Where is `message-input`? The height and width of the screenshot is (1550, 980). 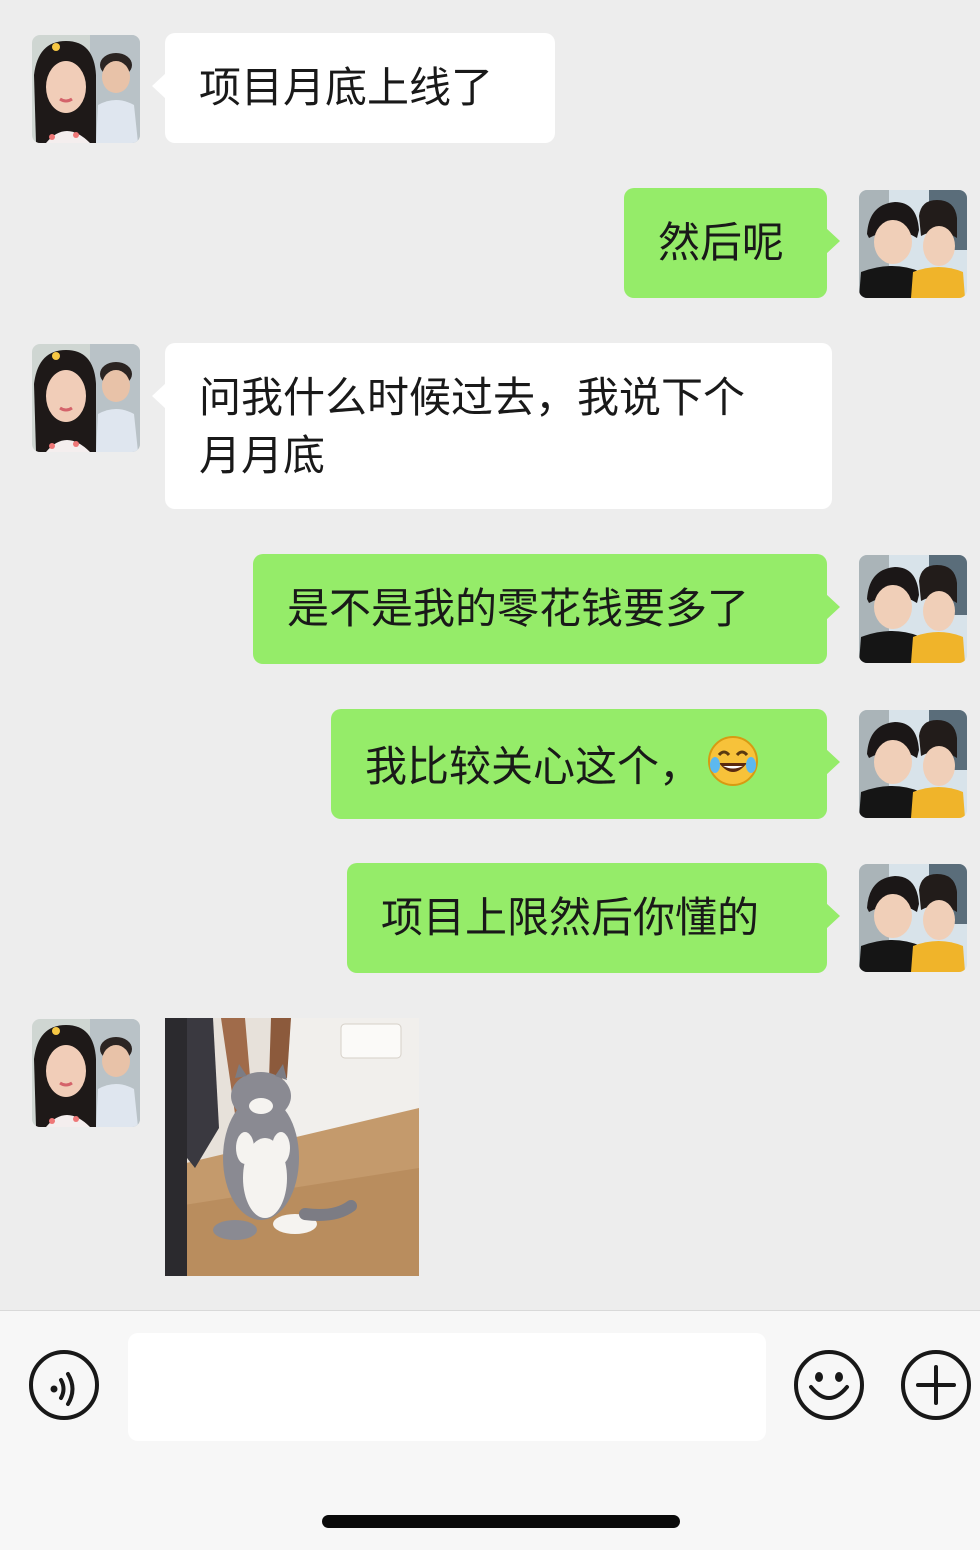
message-input is located at coordinates (447, 1387).